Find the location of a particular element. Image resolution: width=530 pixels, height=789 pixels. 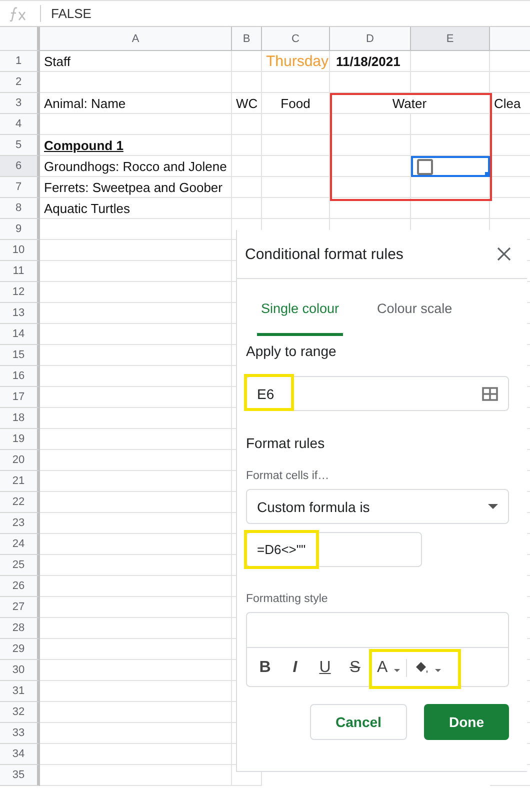

cancel-button: Cancel is located at coordinates (358, 722).